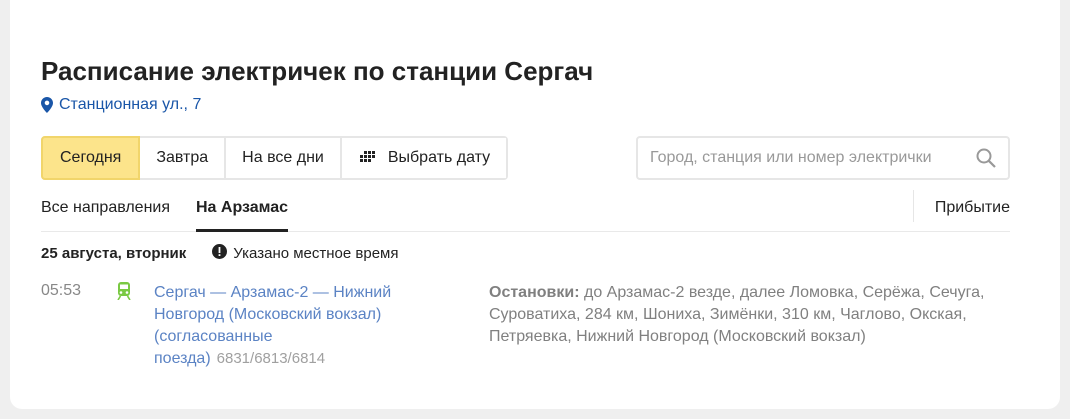 This screenshot has height=419, width=1070. Describe the element at coordinates (271, 358) in the screenshot. I see `train-number: 6831/6813/6814` at that location.